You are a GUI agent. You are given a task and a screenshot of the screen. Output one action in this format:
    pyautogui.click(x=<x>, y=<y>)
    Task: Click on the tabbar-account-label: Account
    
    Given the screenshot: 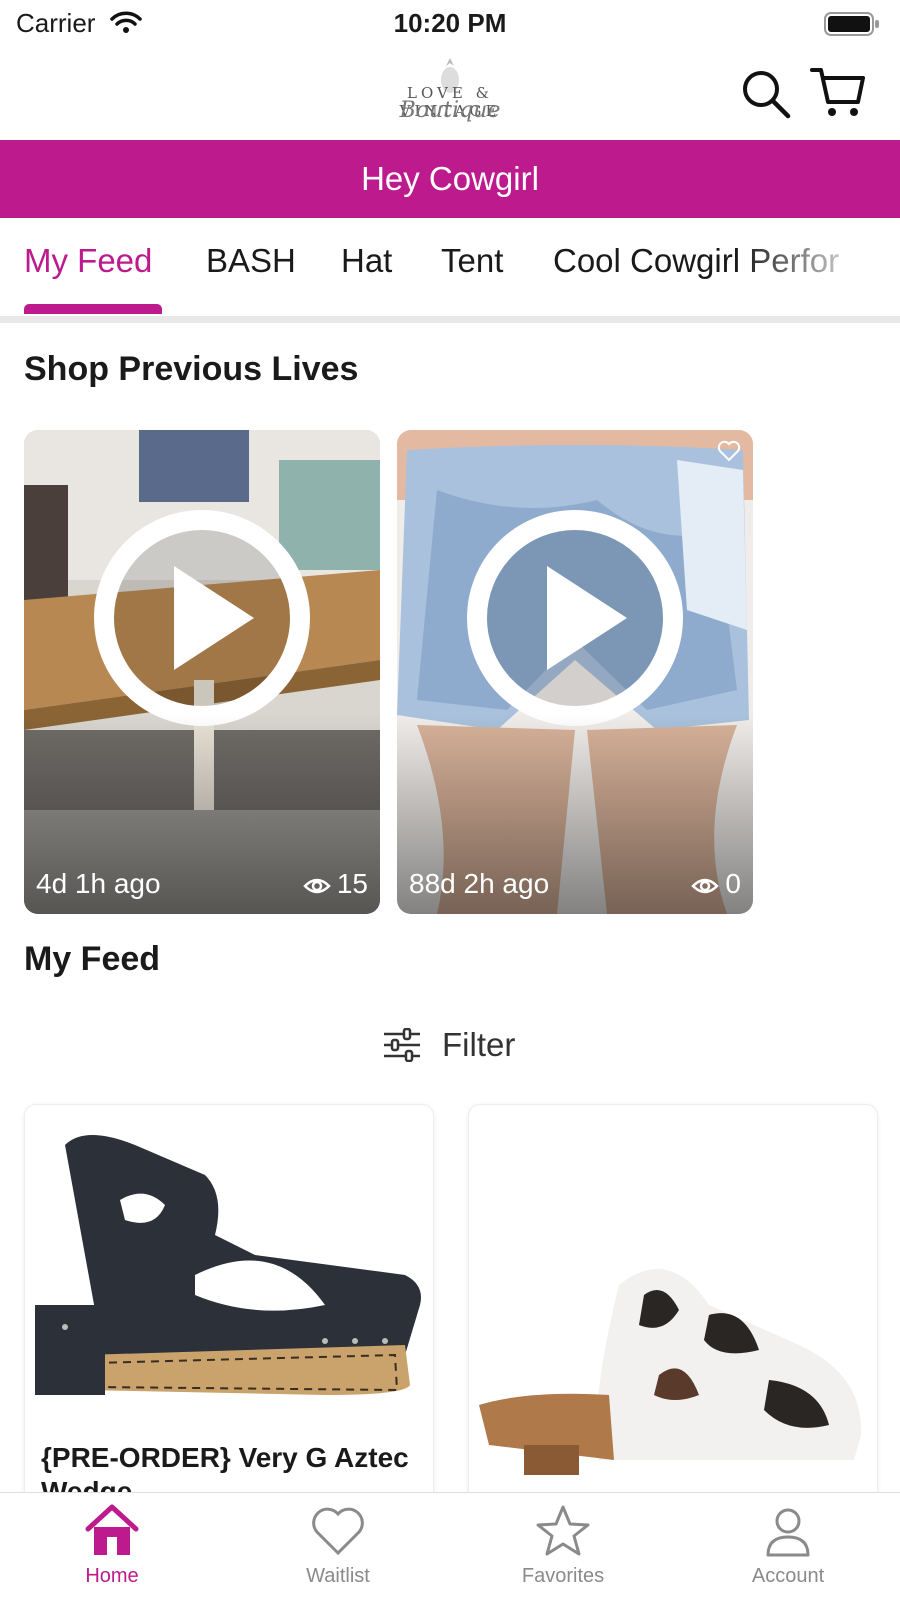 What is the action you would take?
    pyautogui.click(x=788, y=1576)
    